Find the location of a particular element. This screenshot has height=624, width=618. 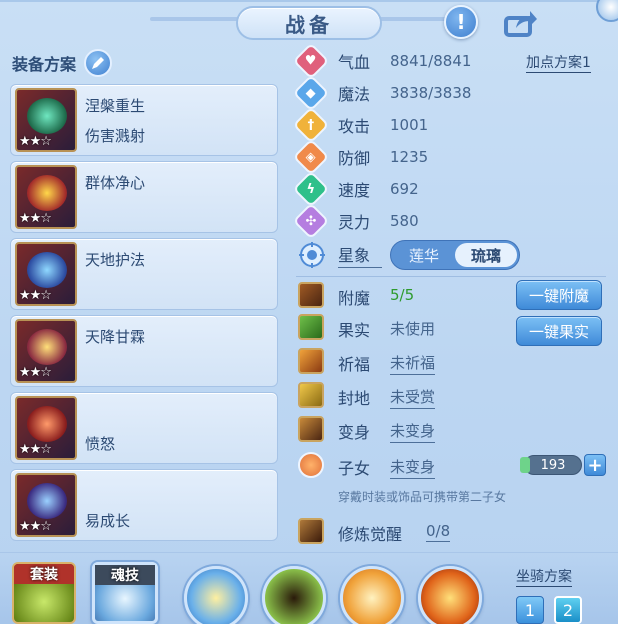

plan-card: ★★☆ 涅槃重生 伤害溅射 is located at coordinates (144, 120).